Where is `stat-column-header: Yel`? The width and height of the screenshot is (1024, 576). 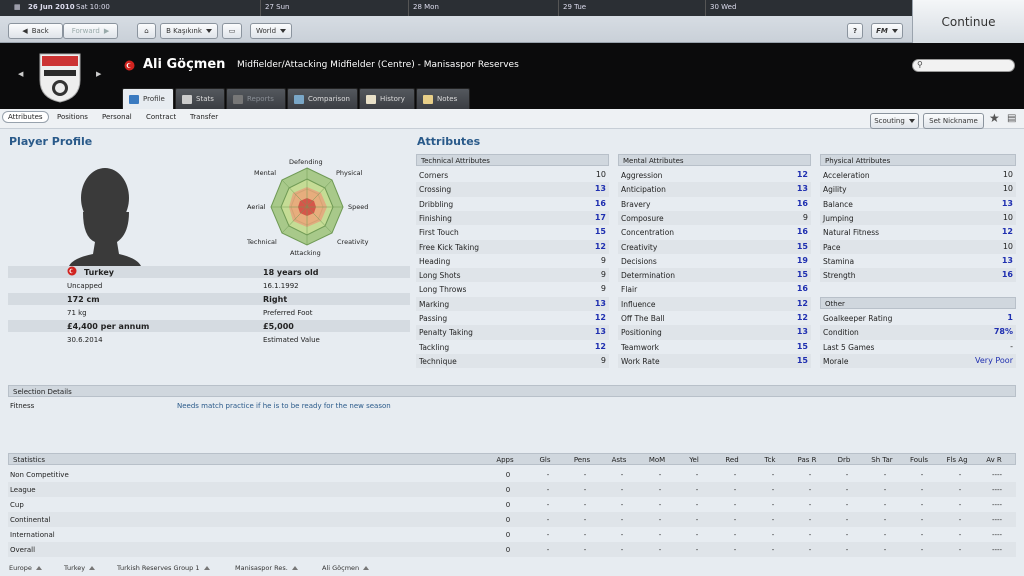 stat-column-header: Yel is located at coordinates (694, 460).